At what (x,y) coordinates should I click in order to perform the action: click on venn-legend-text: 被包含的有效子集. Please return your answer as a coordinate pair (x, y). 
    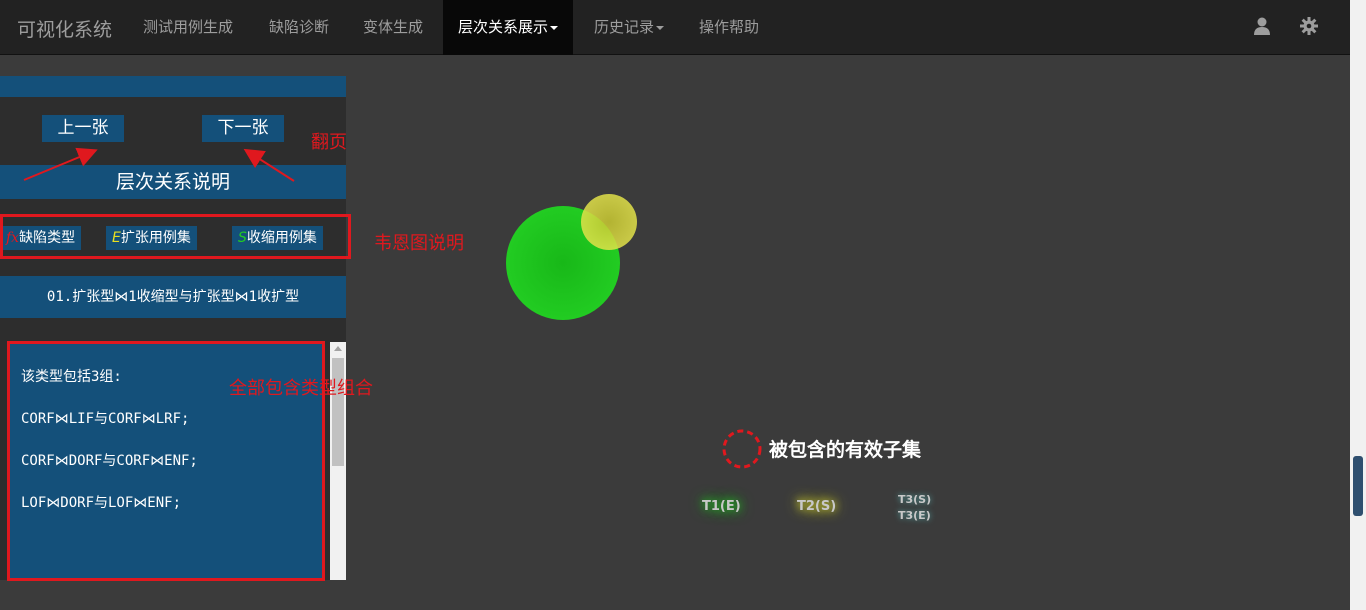
    Looking at the image, I should click on (845, 450).